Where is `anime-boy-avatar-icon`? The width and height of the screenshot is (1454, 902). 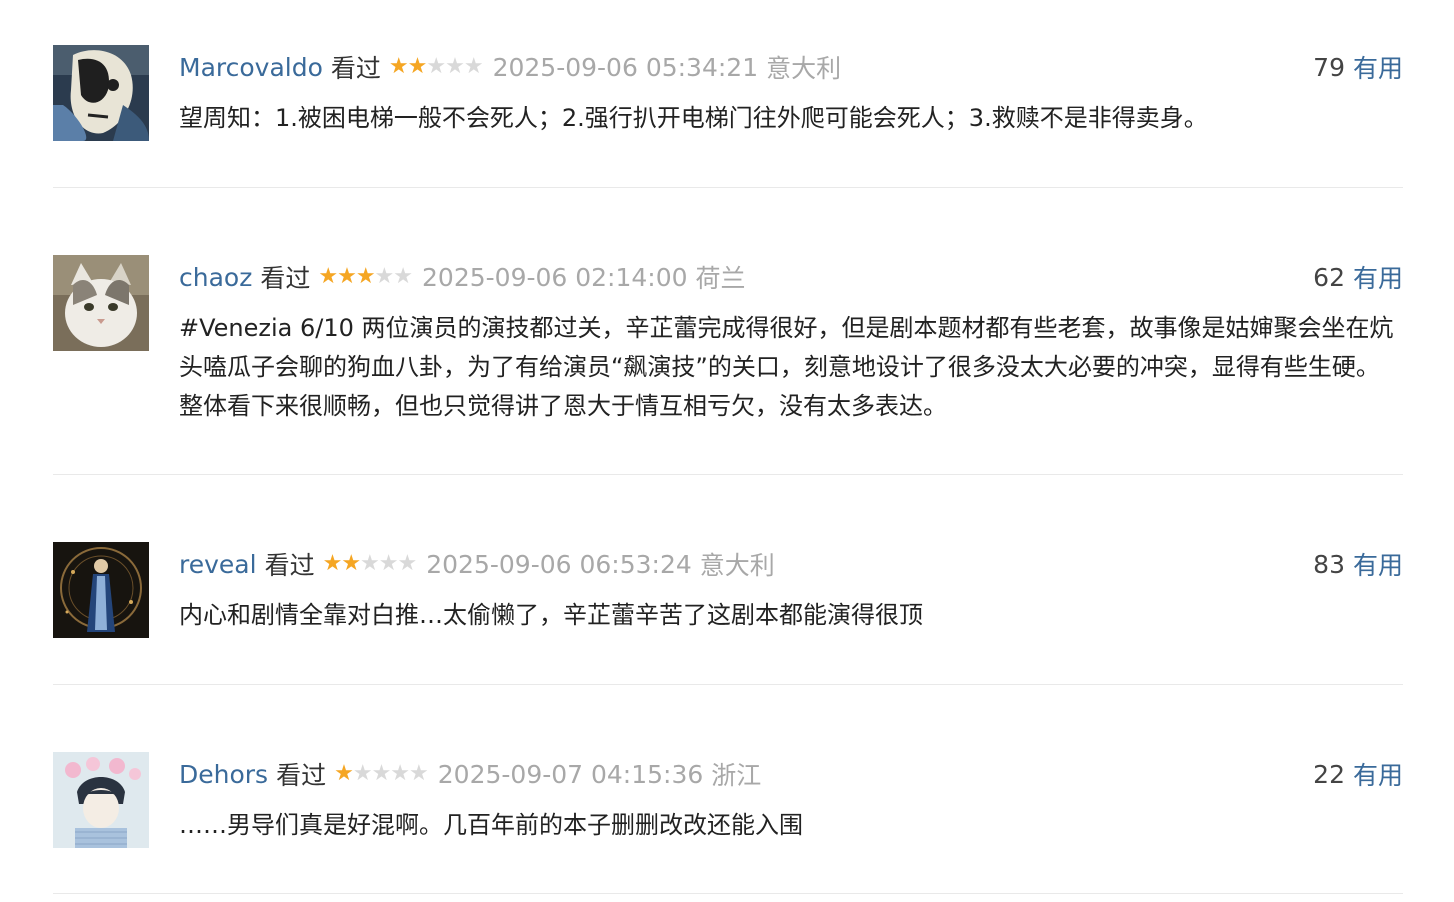
anime-boy-avatar-icon is located at coordinates (101, 800).